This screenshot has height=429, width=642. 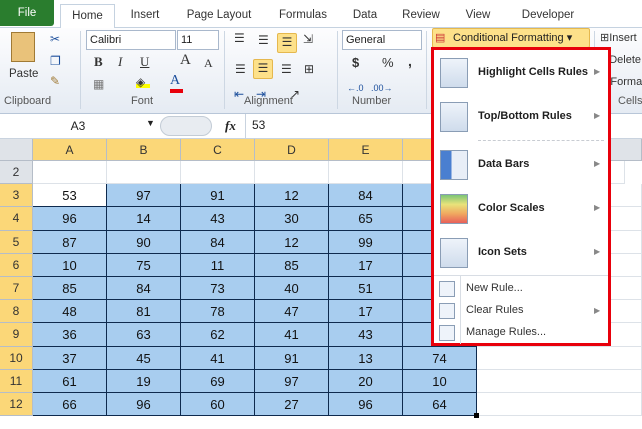 I want to click on cell: 66, so click(x=70, y=405).